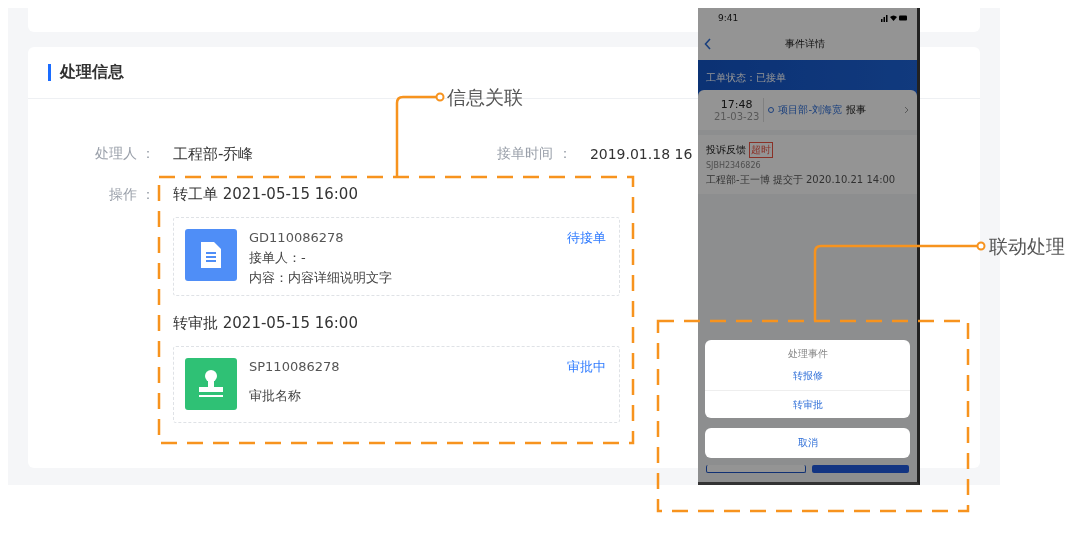  Describe the element at coordinates (756, 469) in the screenshot. I see `secondary-button` at that location.